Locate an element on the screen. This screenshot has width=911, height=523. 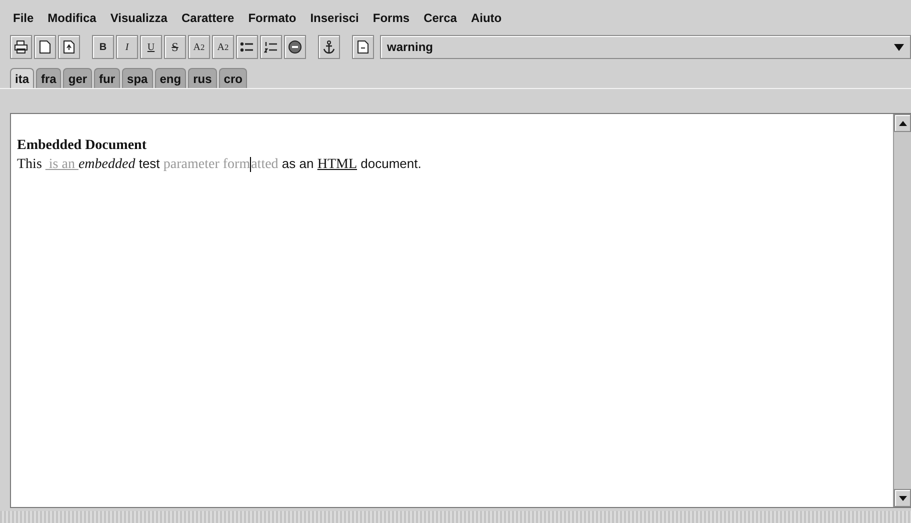
anchor-icon is located at coordinates (329, 47).